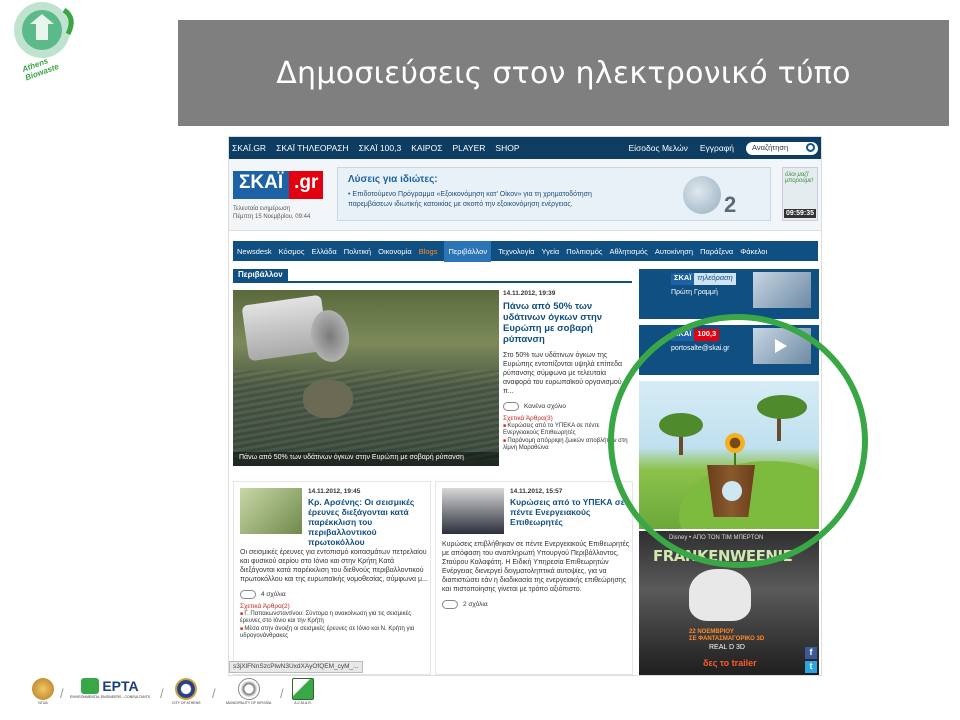 The height and width of the screenshot is (720, 960). Describe the element at coordinates (727, 639) in the screenshot. I see `movie-release-format: ΣΕ ΦΑΝΤΑΣΜΑΓΟΡΙΚΟ 3D` at that location.